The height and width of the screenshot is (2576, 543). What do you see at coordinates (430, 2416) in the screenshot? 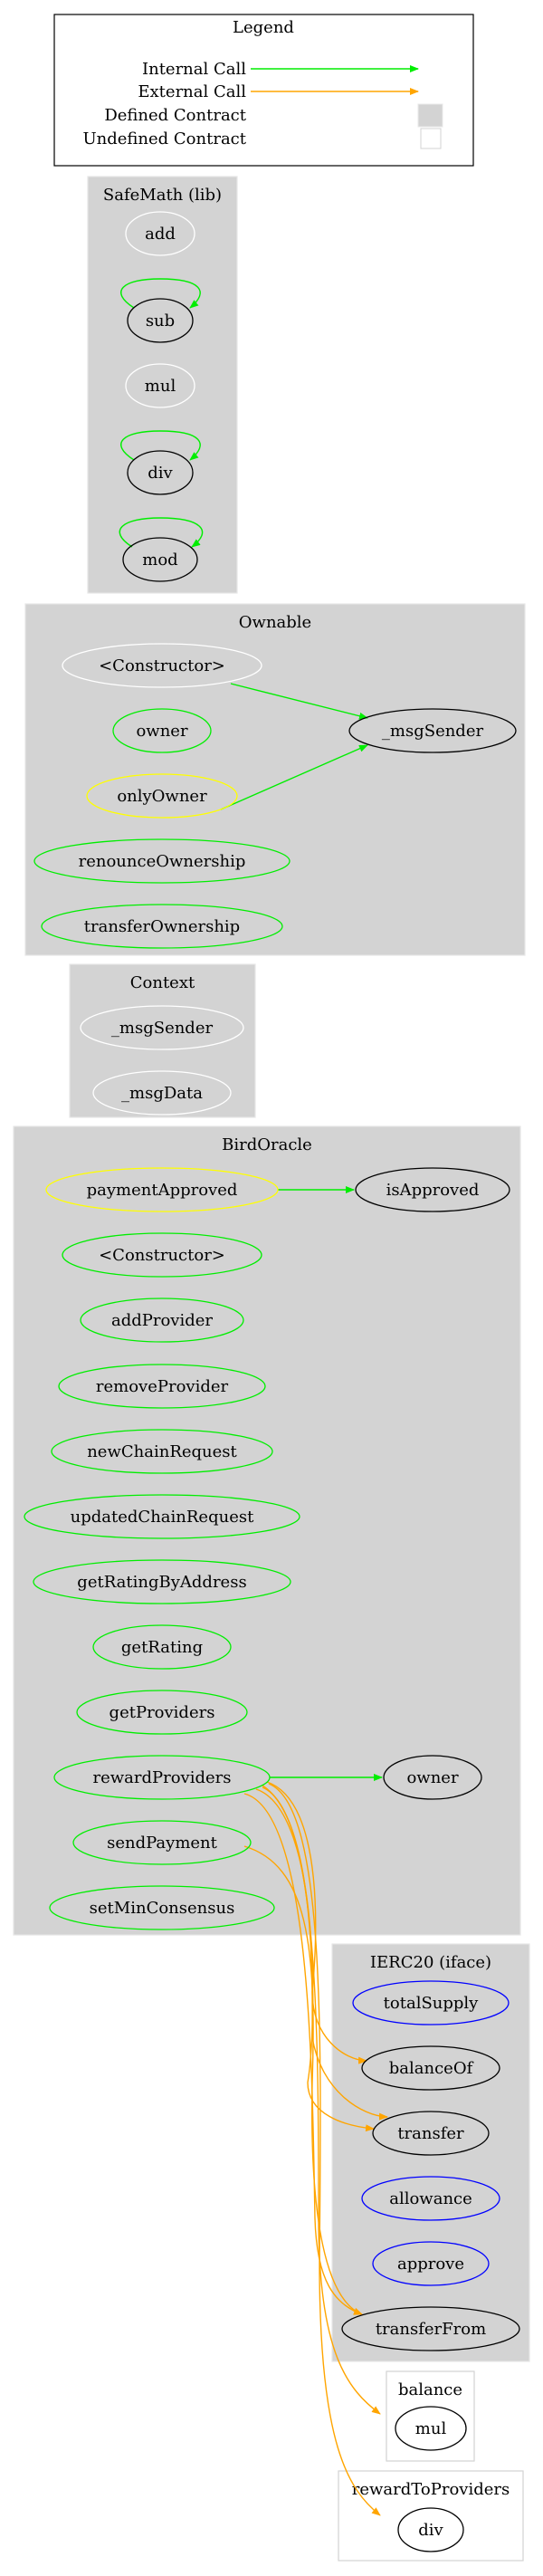
I see `cluster-balance: balance` at bounding box center [430, 2416].